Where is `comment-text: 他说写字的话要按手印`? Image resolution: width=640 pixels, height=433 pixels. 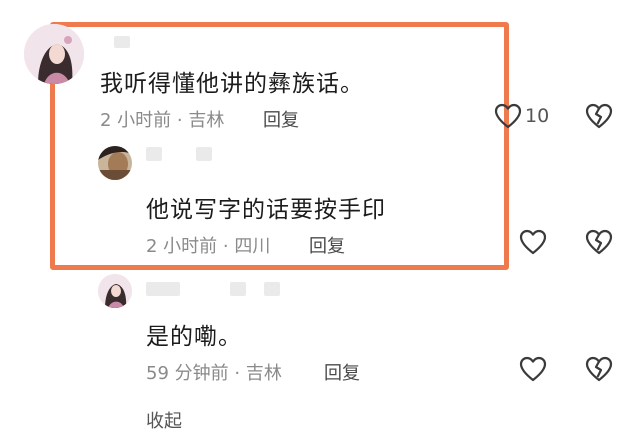
comment-text: 他说写字的话要按手印 is located at coordinates (266, 210).